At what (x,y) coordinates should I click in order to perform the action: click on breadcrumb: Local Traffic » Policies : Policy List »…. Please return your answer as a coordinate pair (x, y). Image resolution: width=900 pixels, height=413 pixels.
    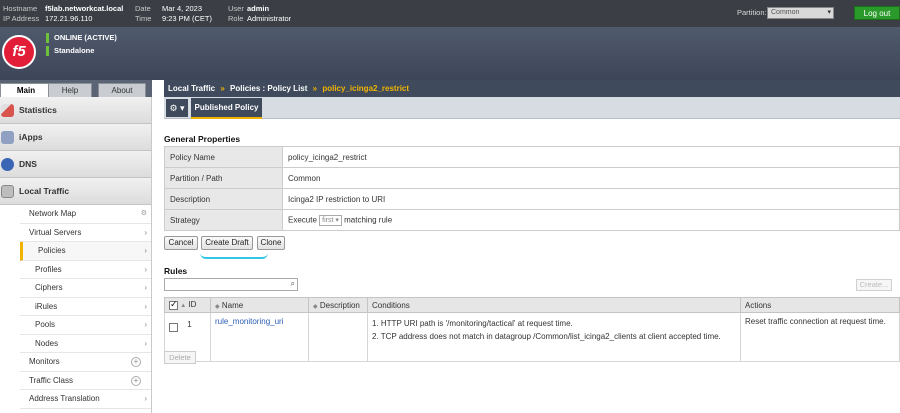
    Looking at the image, I should click on (532, 88).